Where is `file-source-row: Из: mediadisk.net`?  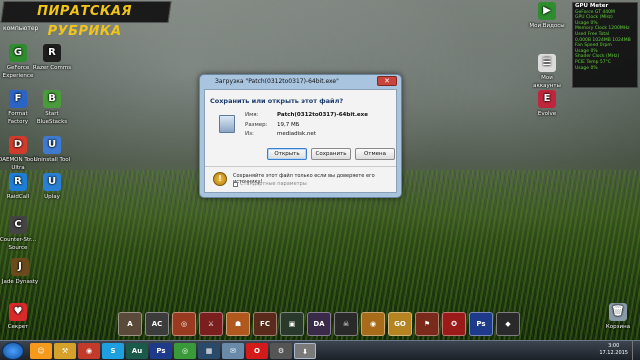
file-source-row: Из: mediadisk.net is located at coordinates (280, 134).